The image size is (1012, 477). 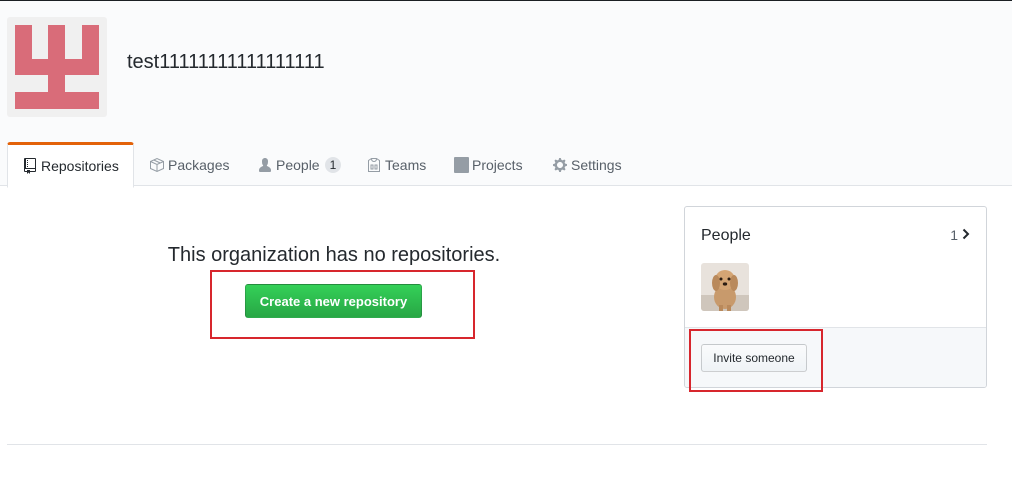 I want to click on org-avatar, so click(x=57, y=67).